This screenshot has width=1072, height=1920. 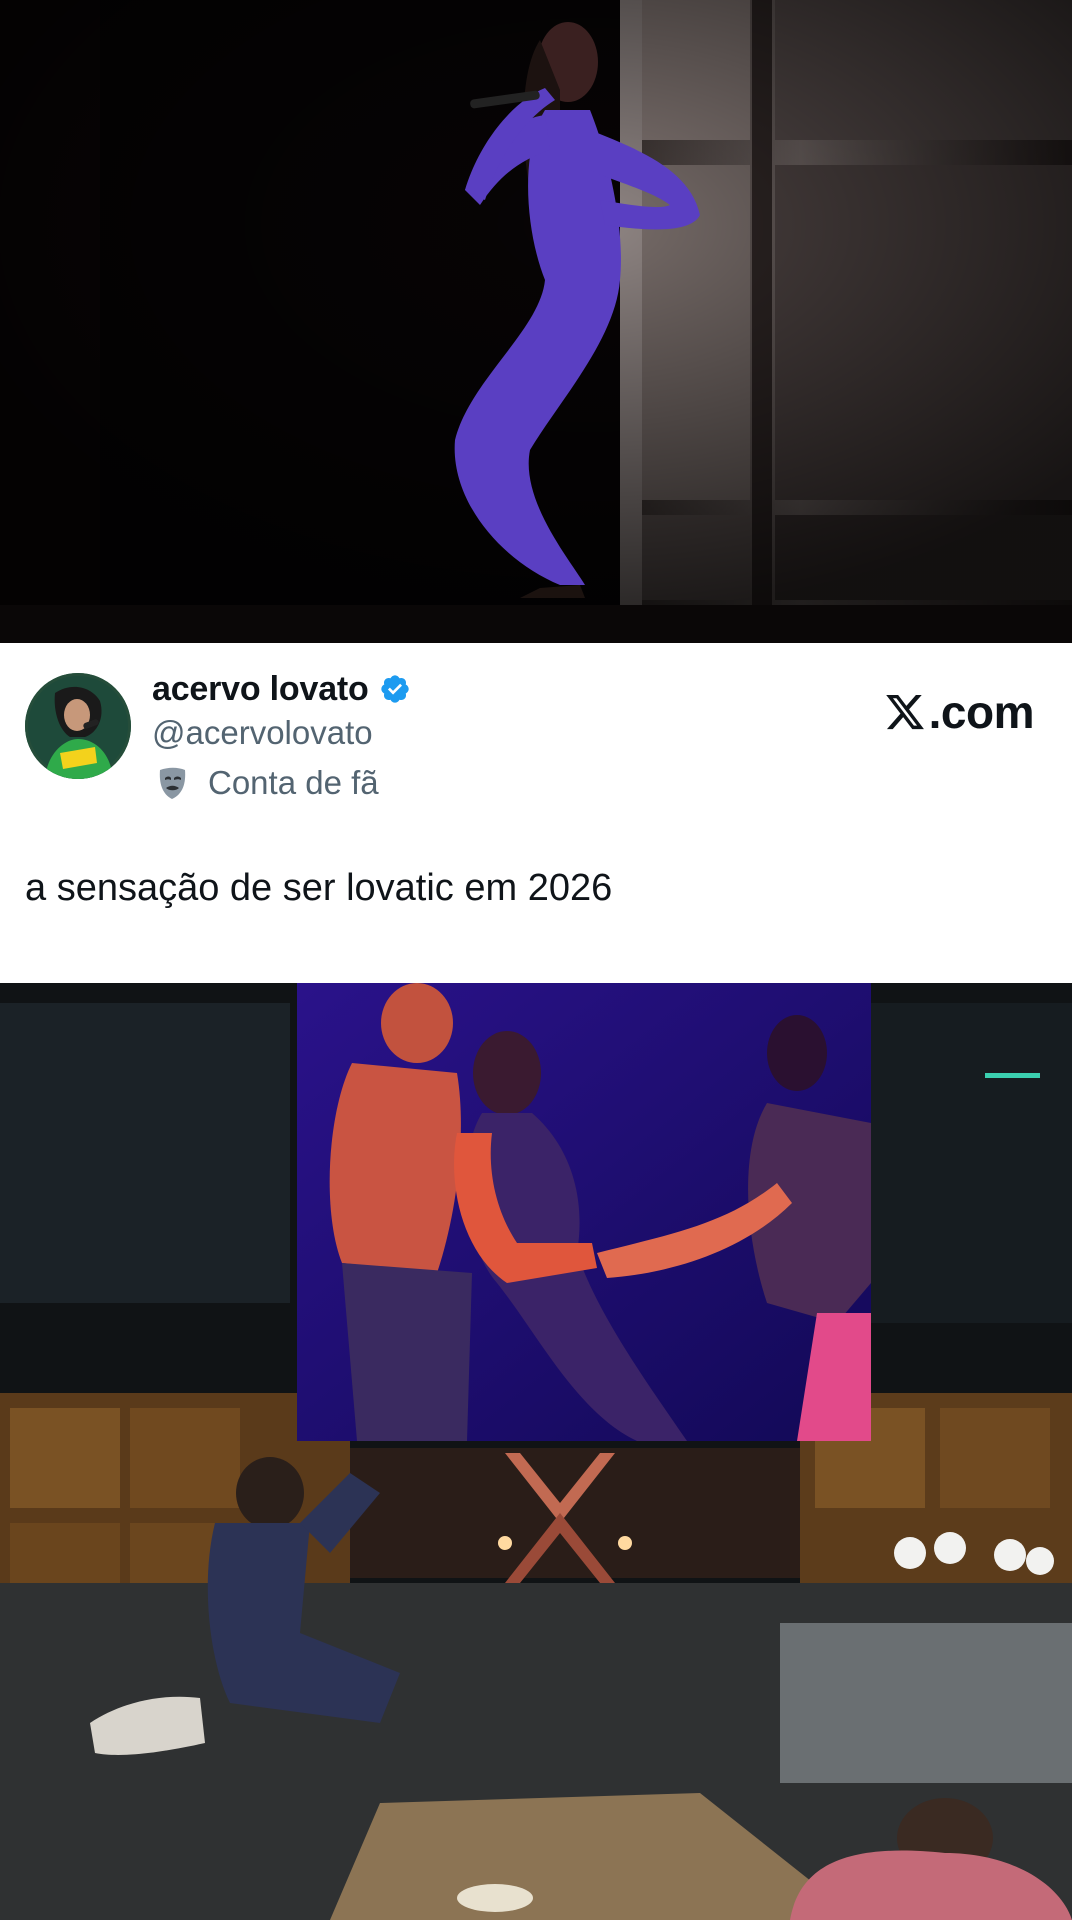 What do you see at coordinates (260, 689) in the screenshot?
I see `display-name: acervo lovato` at bounding box center [260, 689].